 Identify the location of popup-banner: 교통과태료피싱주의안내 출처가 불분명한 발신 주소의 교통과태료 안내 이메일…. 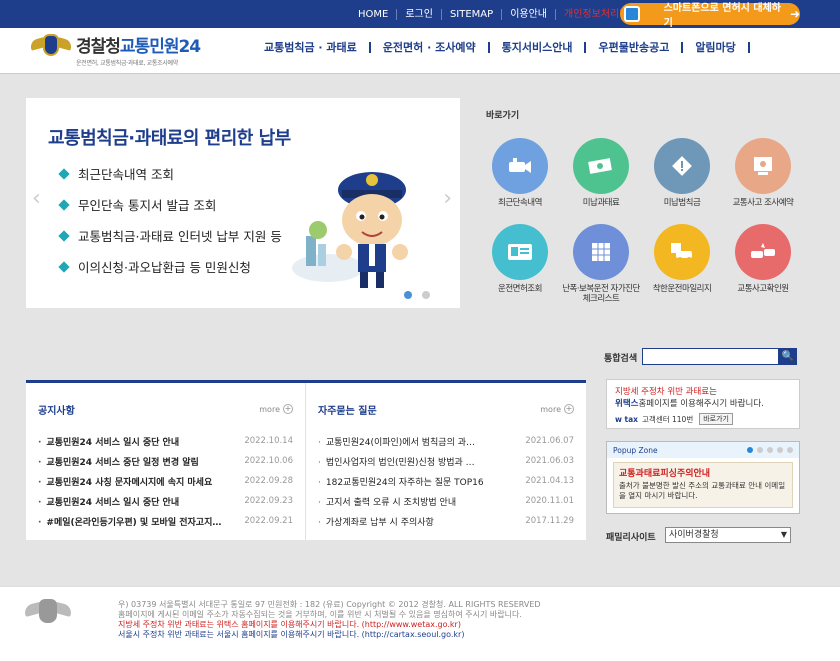
(703, 485).